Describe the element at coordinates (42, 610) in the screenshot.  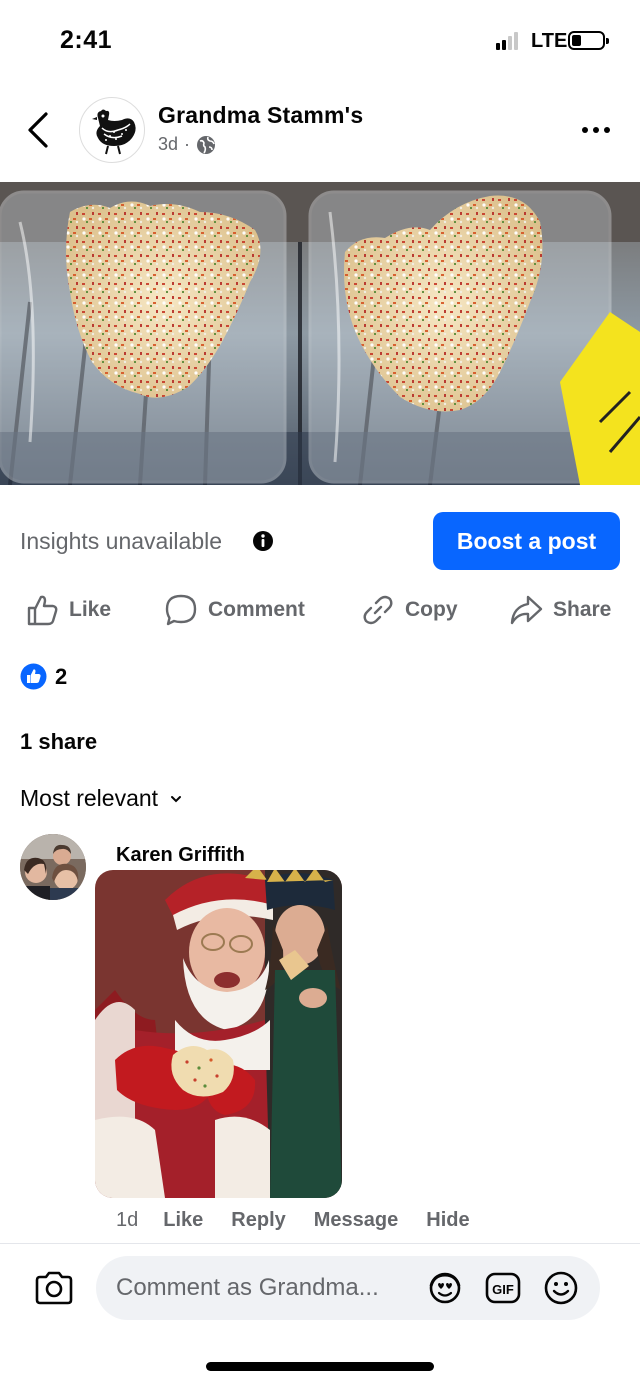
I see `thumbs-up-icon` at that location.